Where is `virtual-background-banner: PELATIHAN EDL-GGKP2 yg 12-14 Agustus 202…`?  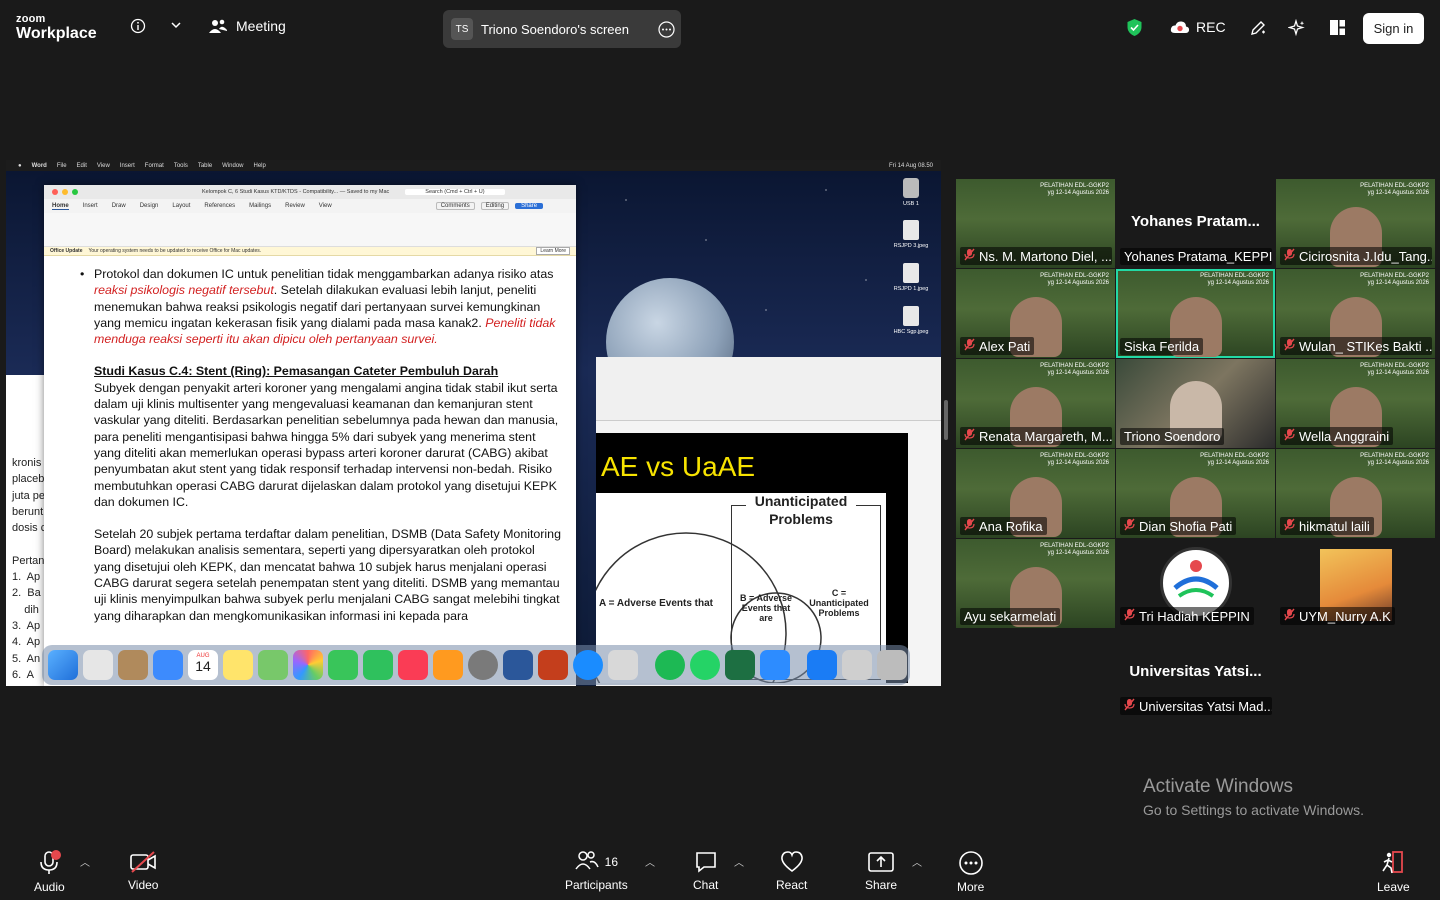 virtual-background-banner: PELATIHAN EDL-GGKP2 yg 12-14 Agustus 202… is located at coordinates (1074, 280).